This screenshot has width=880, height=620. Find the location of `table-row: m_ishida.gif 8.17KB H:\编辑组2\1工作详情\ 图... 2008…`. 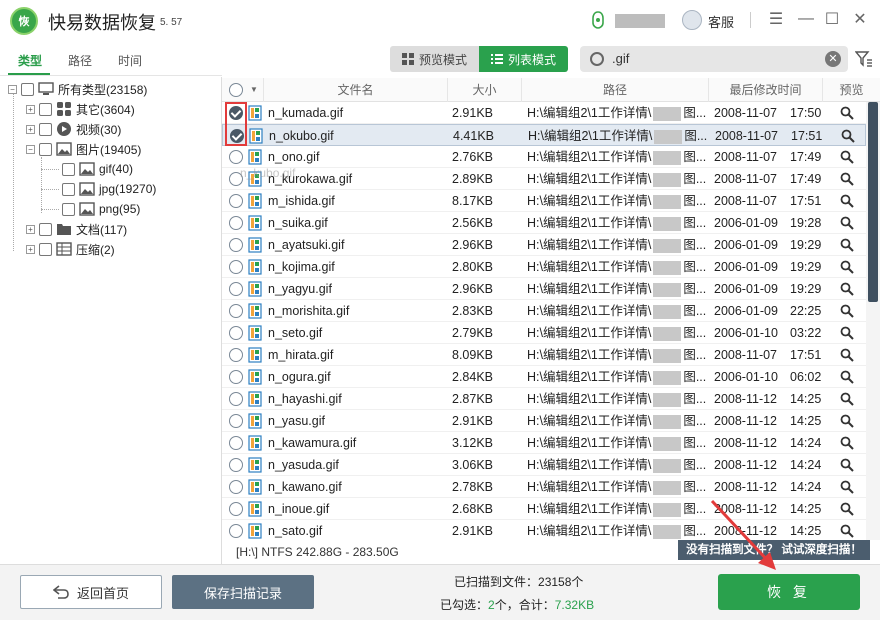

table-row: m_ishida.gif 8.17KB H:\编辑组2\1工作详情\ 图... 2008… is located at coordinates (544, 201).